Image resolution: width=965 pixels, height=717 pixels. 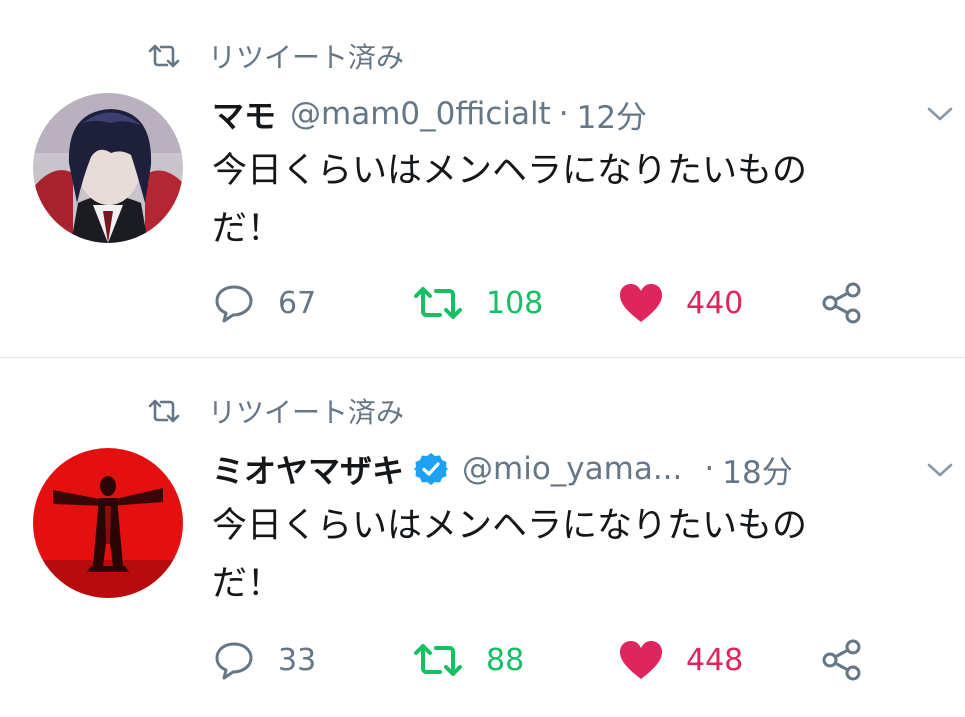 I want to click on display-name: マモ, so click(x=244, y=114).